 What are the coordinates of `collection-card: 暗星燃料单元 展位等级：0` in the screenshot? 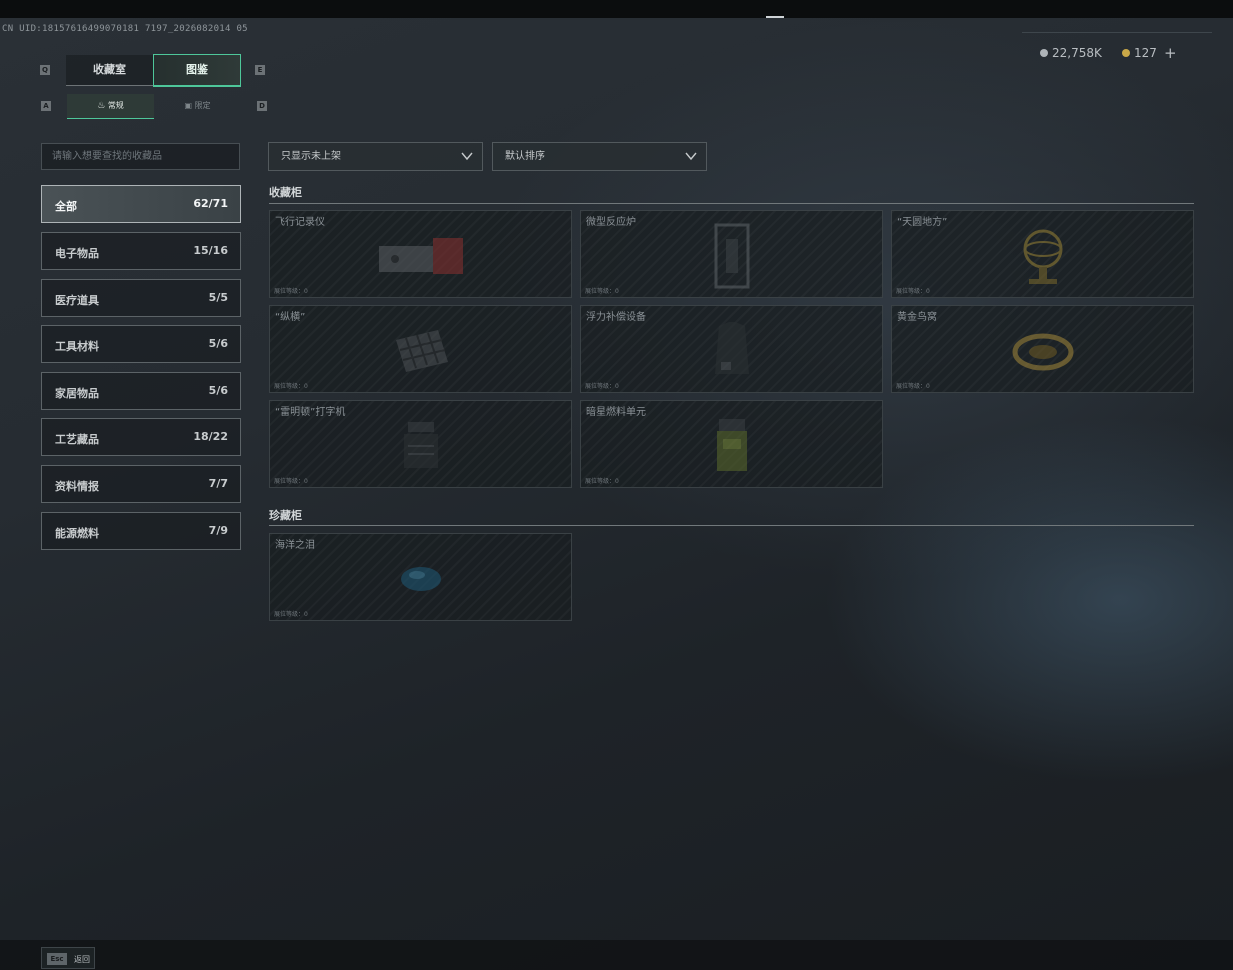 It's located at (731, 444).